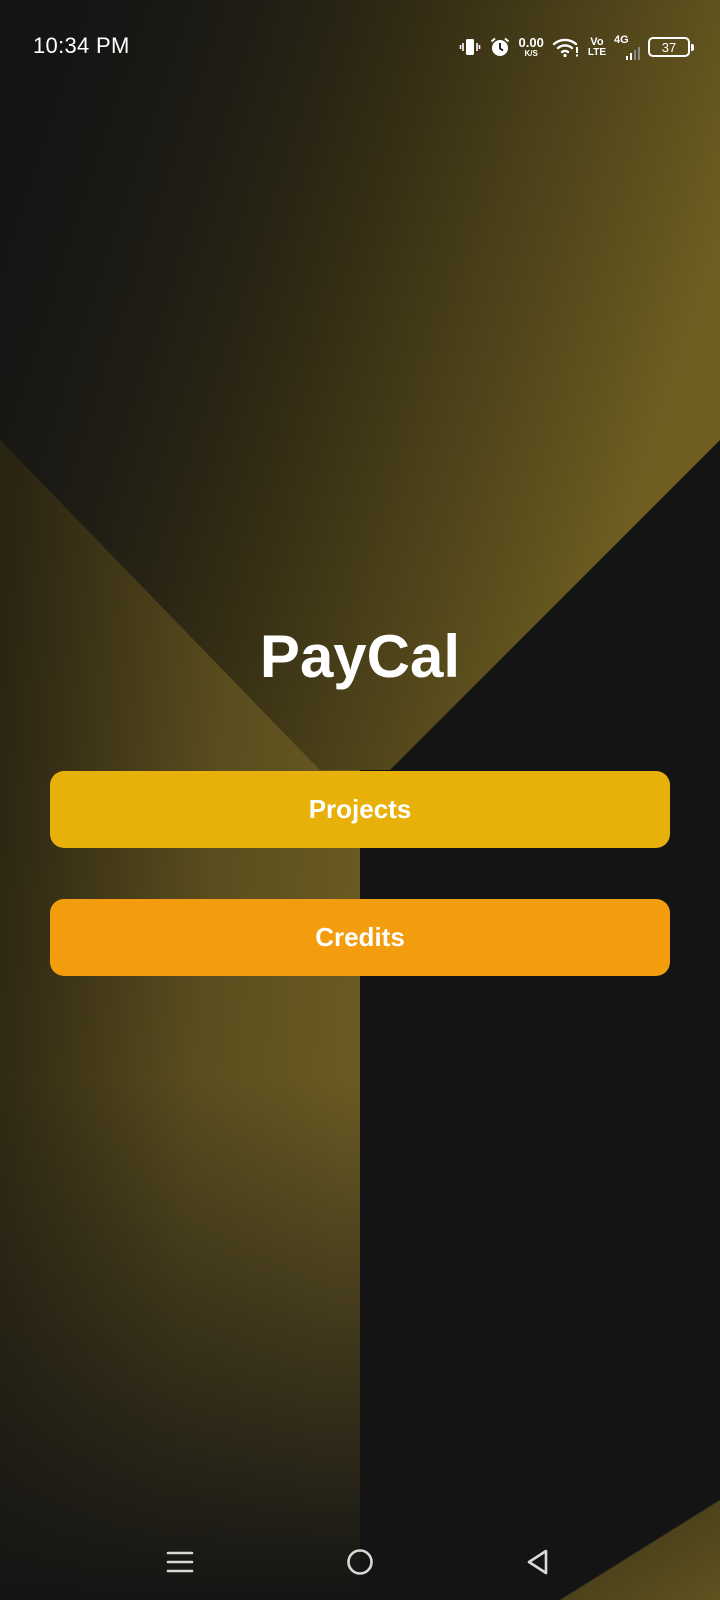 This screenshot has height=1600, width=720. I want to click on volte-indicator: Vo LTE, so click(596, 46).